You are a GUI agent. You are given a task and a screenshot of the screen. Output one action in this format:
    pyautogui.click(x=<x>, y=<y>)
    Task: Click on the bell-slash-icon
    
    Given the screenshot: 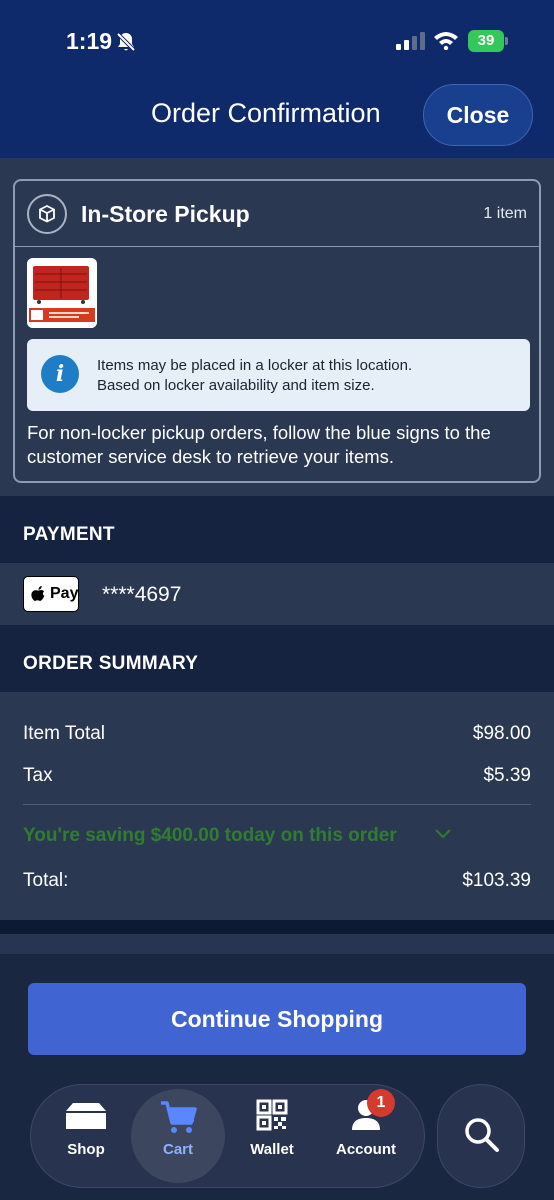 What is the action you would take?
    pyautogui.click(x=126, y=42)
    